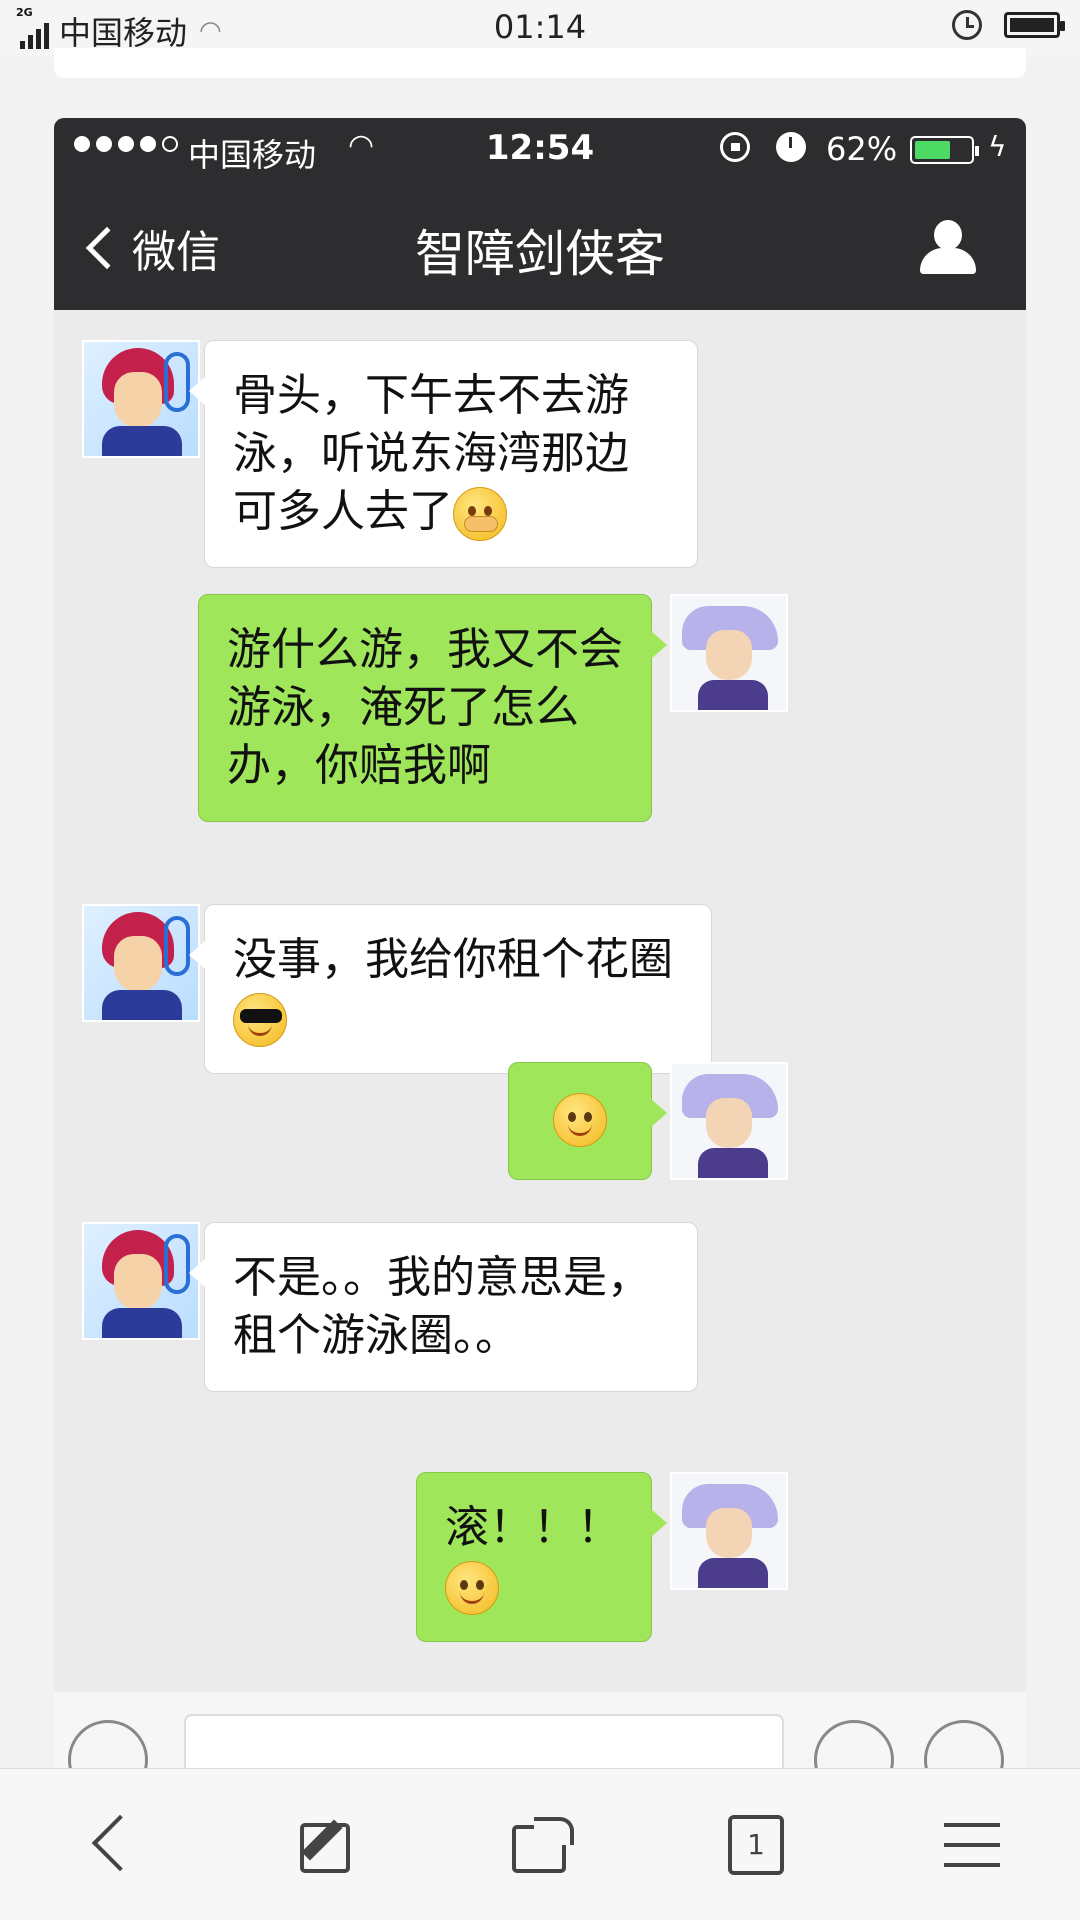  What do you see at coordinates (964, 1744) in the screenshot?
I see `plus-icon` at bounding box center [964, 1744].